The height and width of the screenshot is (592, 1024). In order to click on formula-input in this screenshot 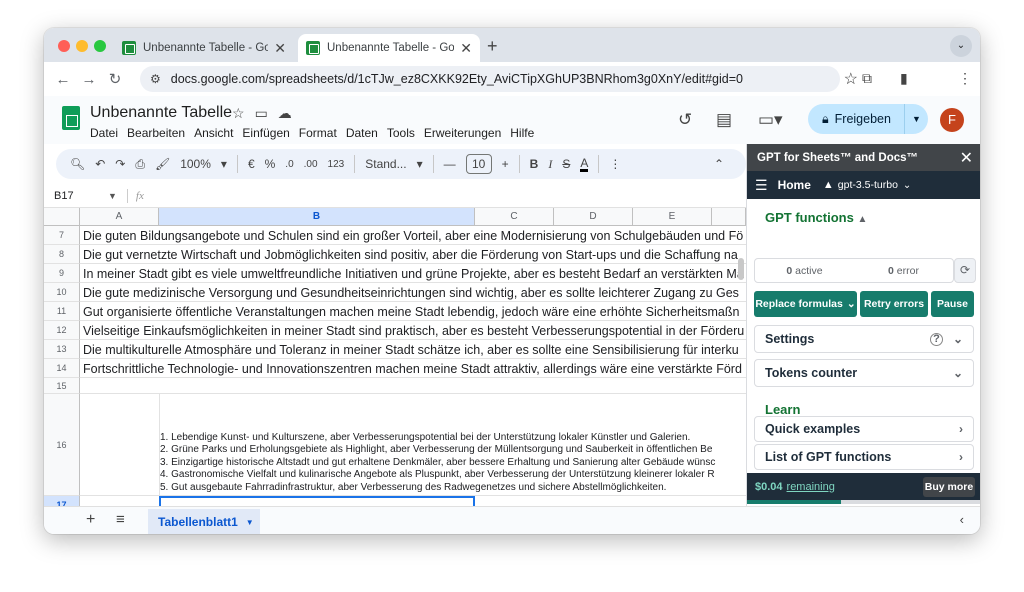, I will do `click(445, 196)`.